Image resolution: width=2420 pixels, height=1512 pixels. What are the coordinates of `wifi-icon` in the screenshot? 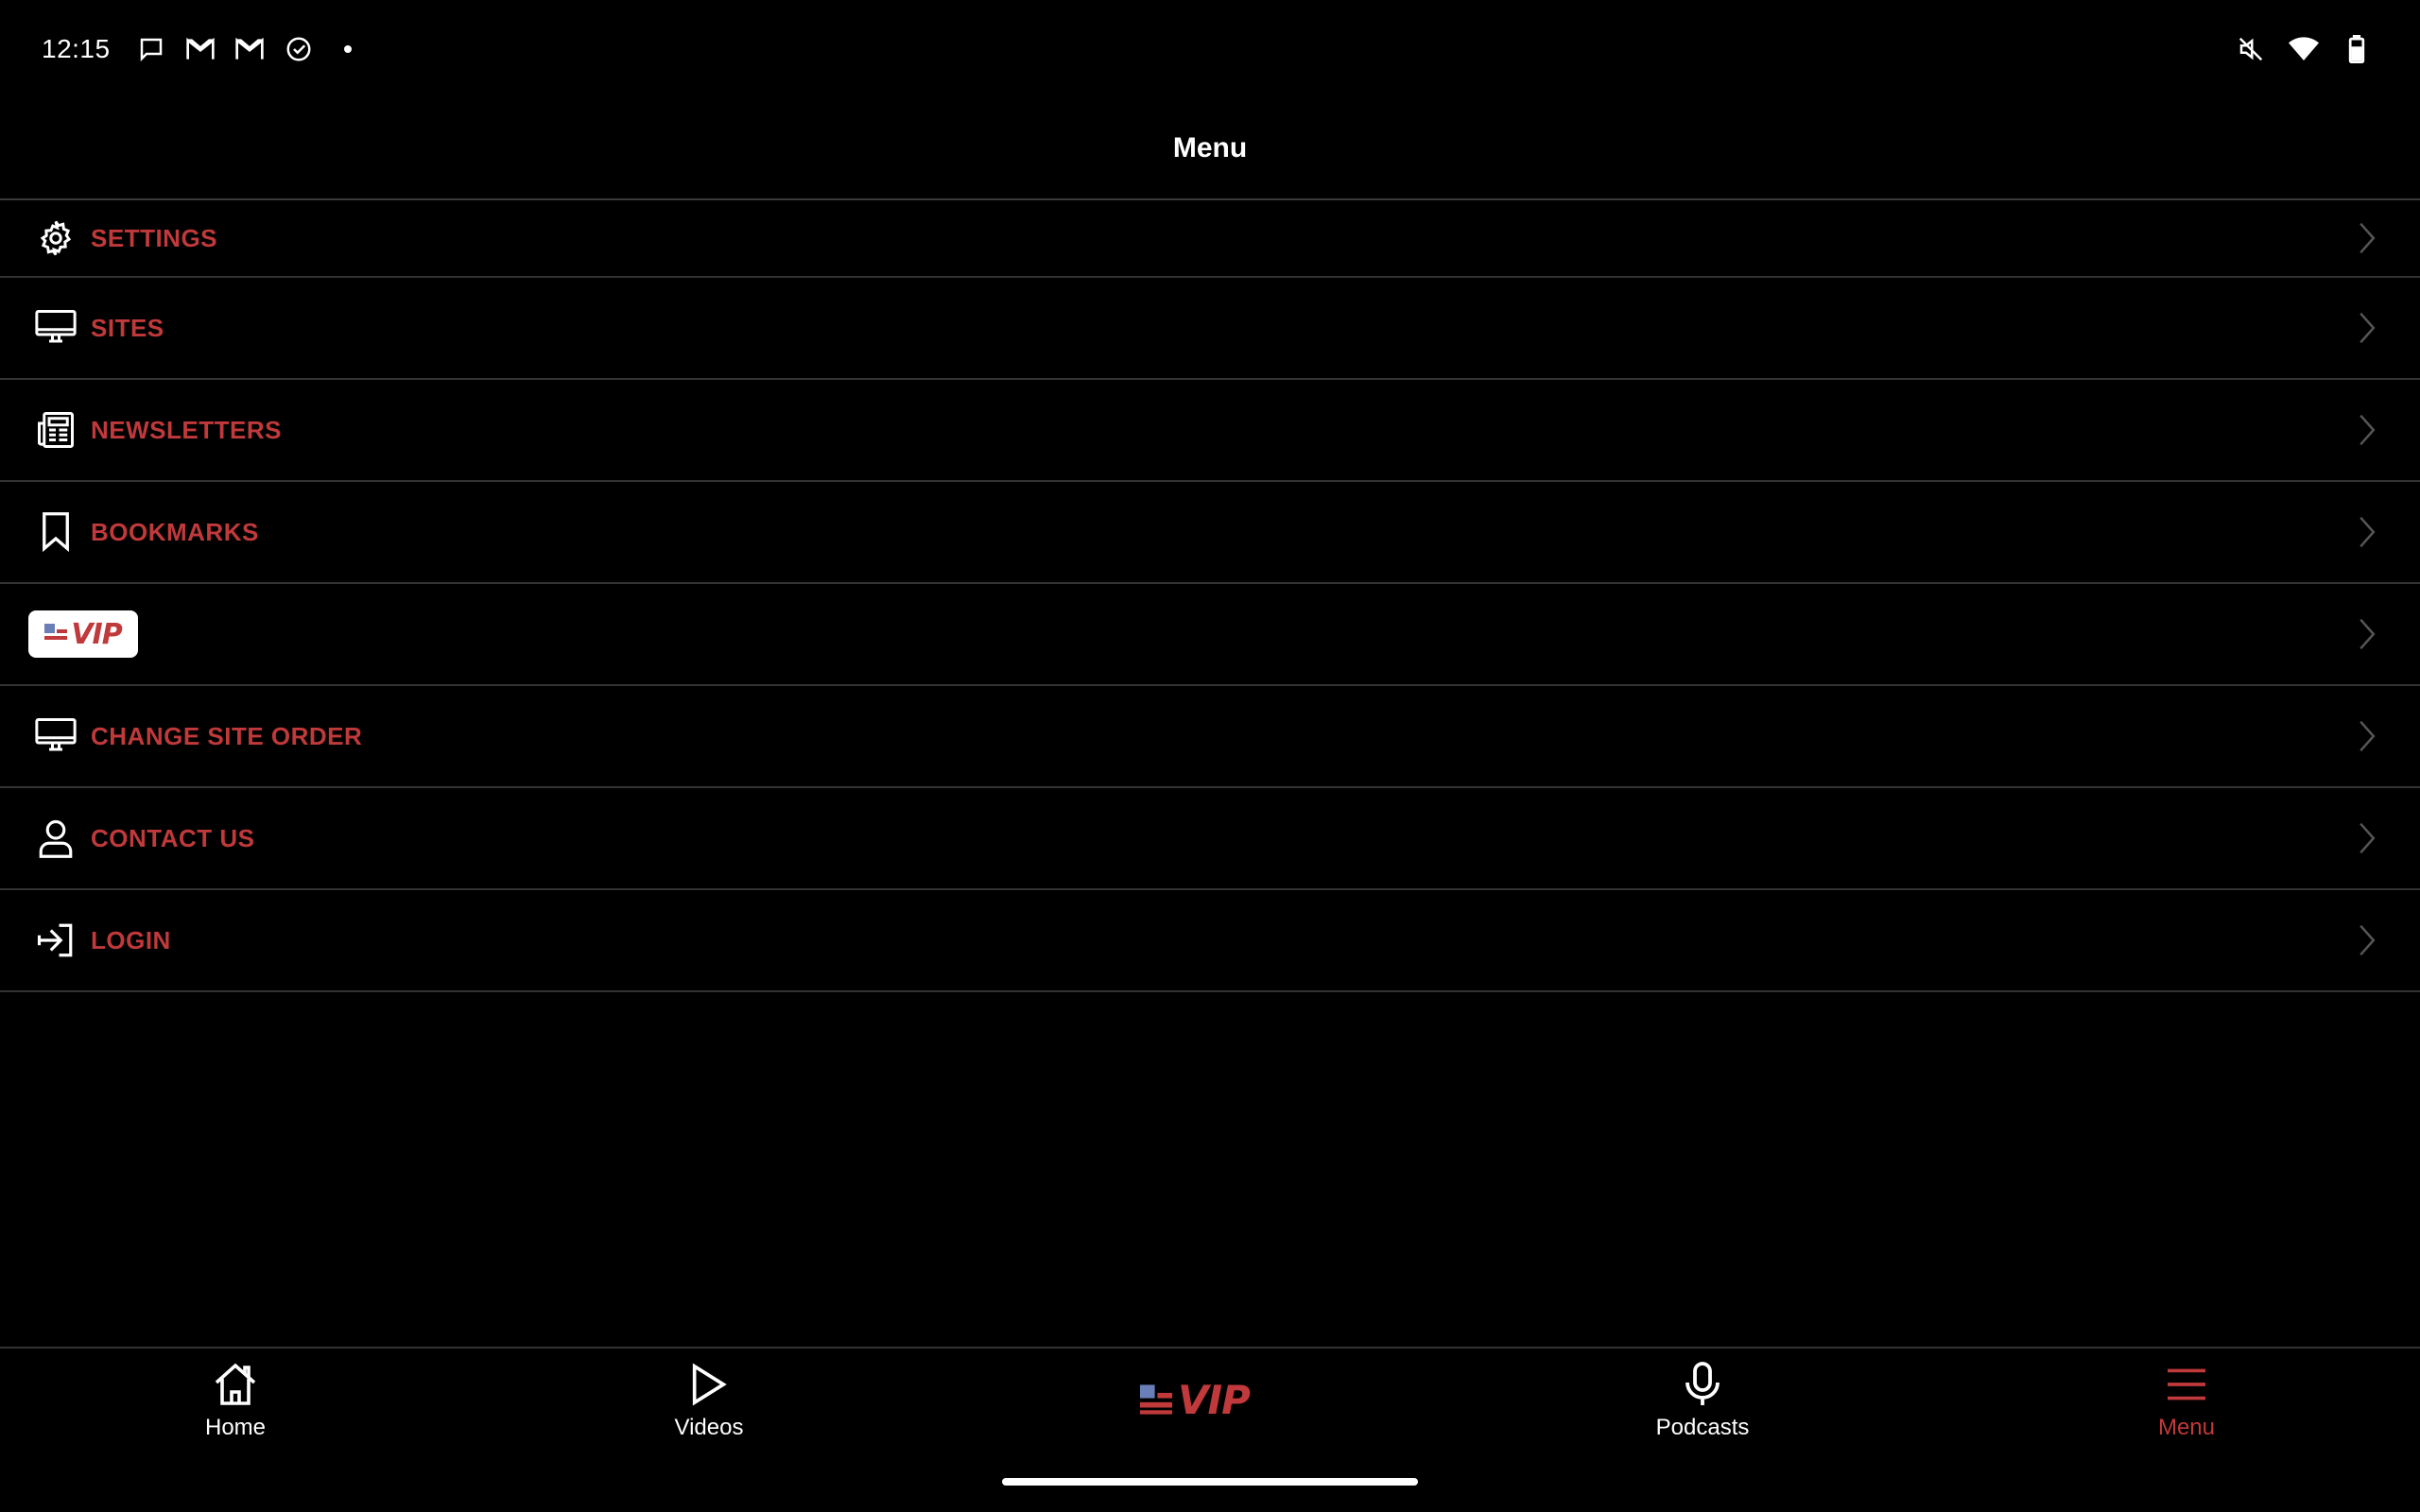 It's located at (2304, 49).